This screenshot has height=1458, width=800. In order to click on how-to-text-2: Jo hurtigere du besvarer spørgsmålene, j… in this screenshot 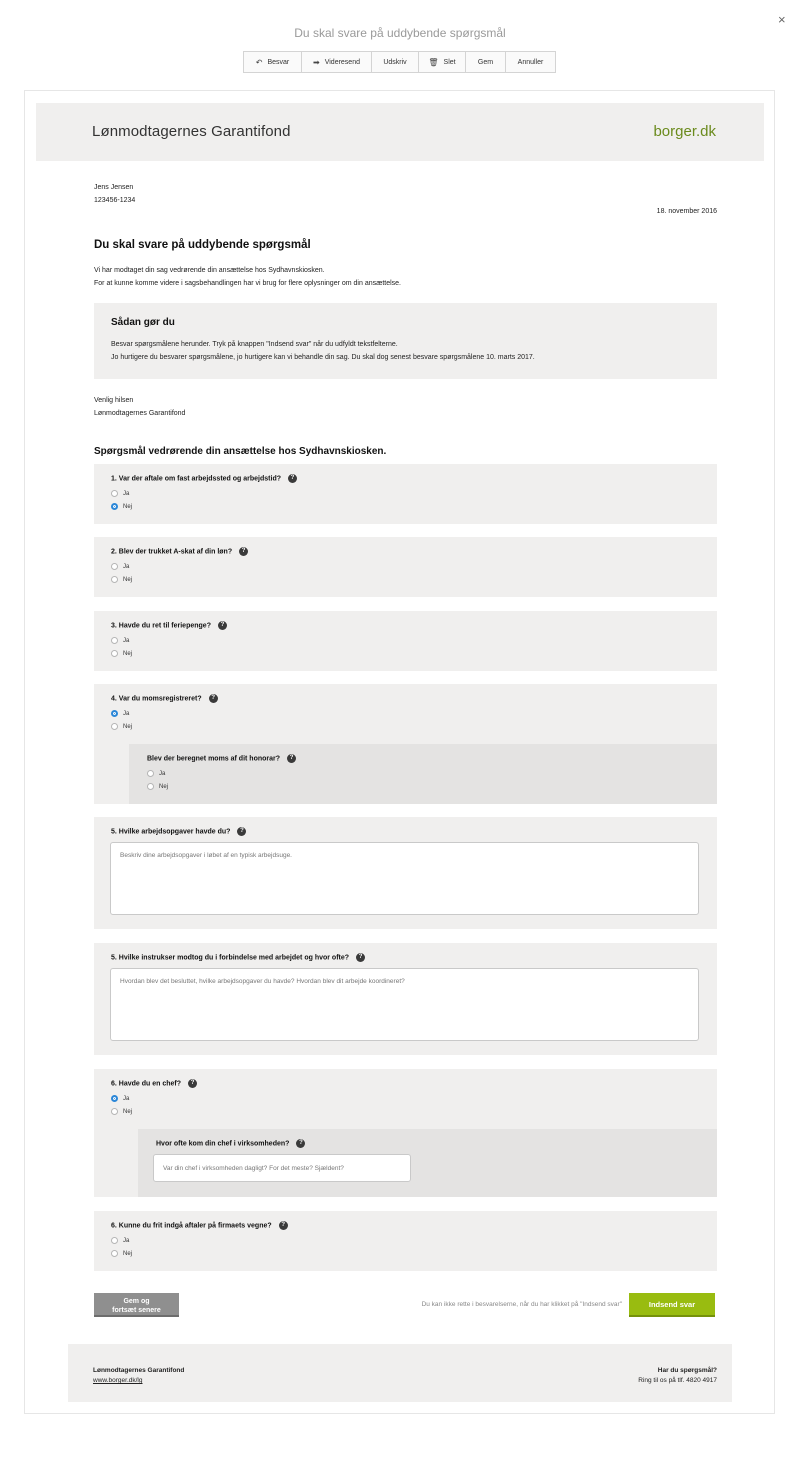, I will do `click(323, 357)`.